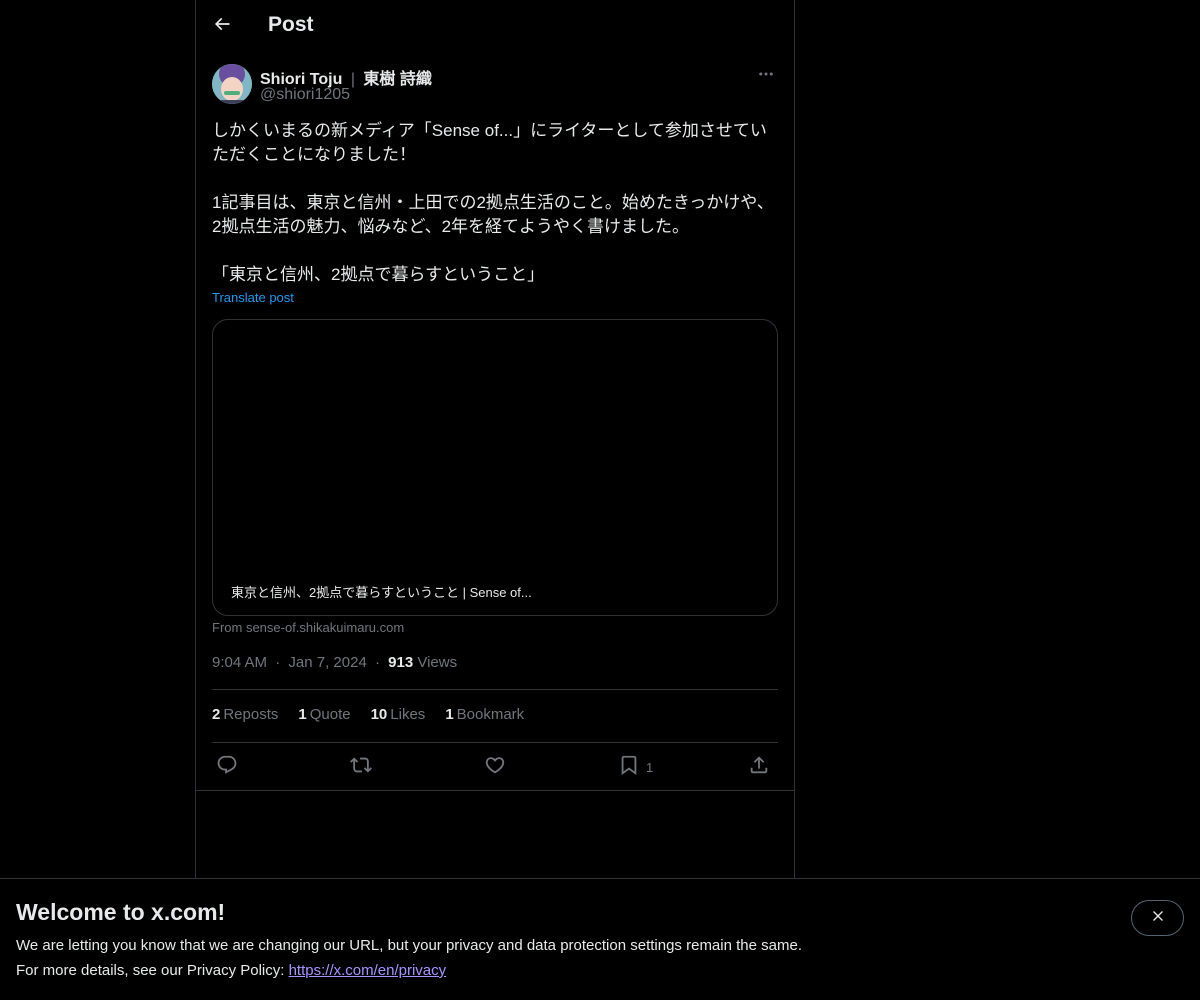 Image resolution: width=1200 pixels, height=1000 pixels. I want to click on quotes-stat: 1 Quote, so click(324, 714).